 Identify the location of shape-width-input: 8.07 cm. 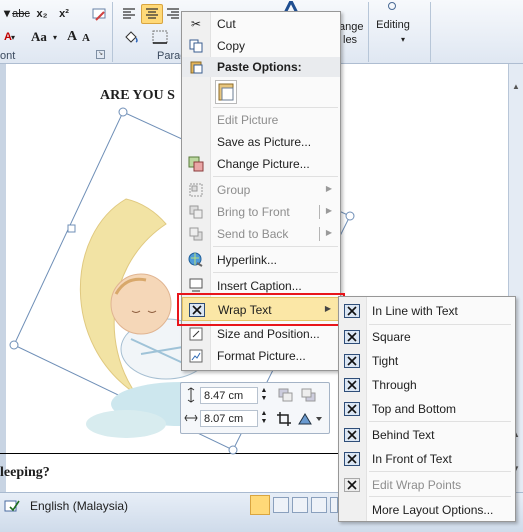
(229, 418).